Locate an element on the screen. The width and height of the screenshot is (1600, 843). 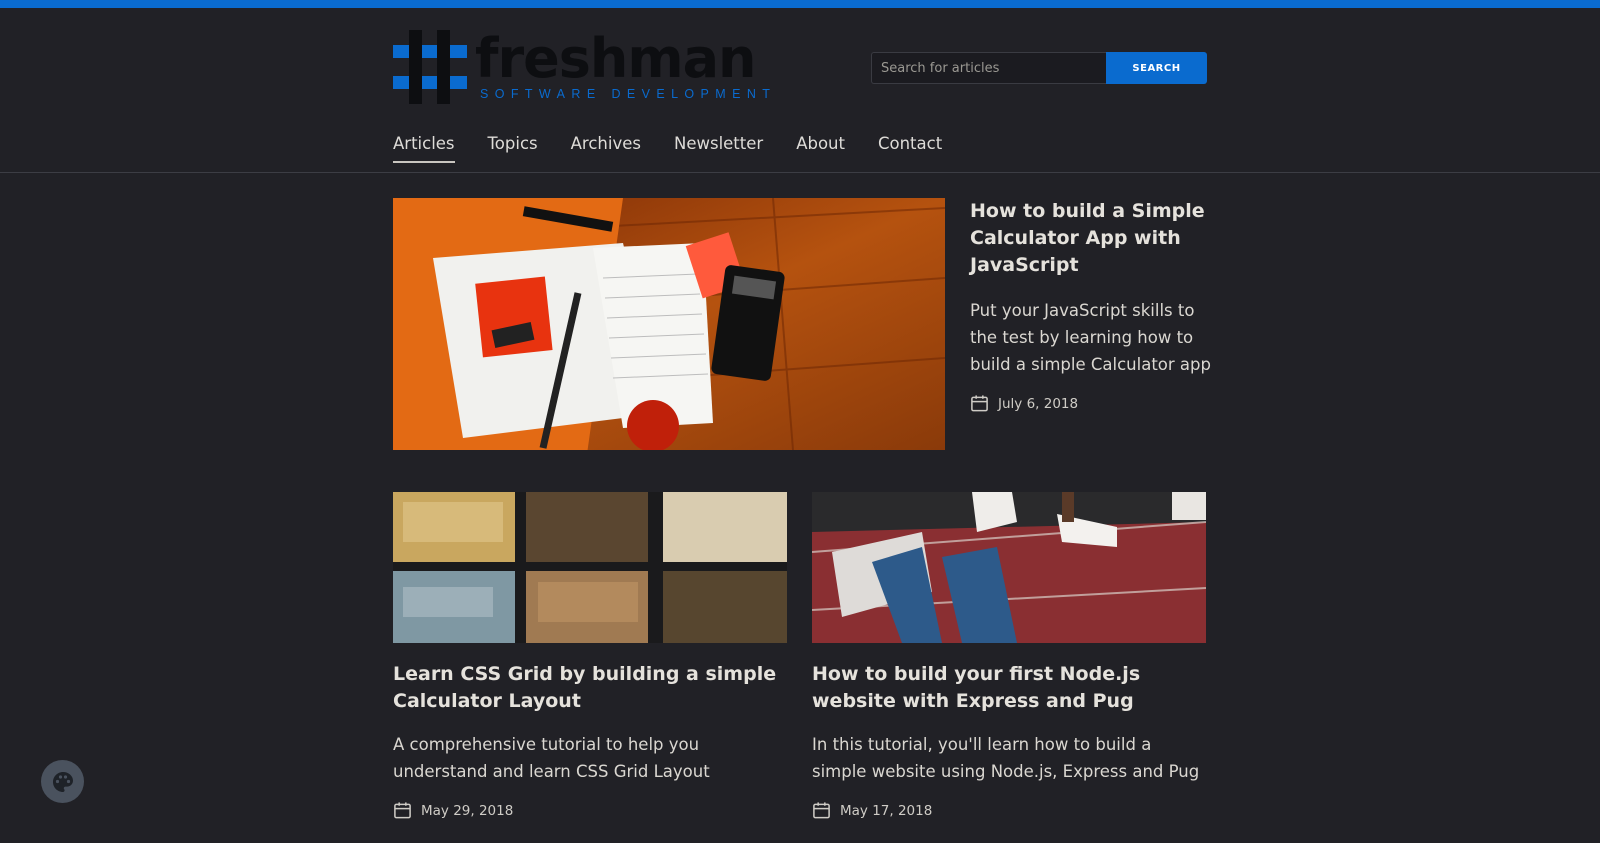
logo-hash-mark is located at coordinates (430, 67).